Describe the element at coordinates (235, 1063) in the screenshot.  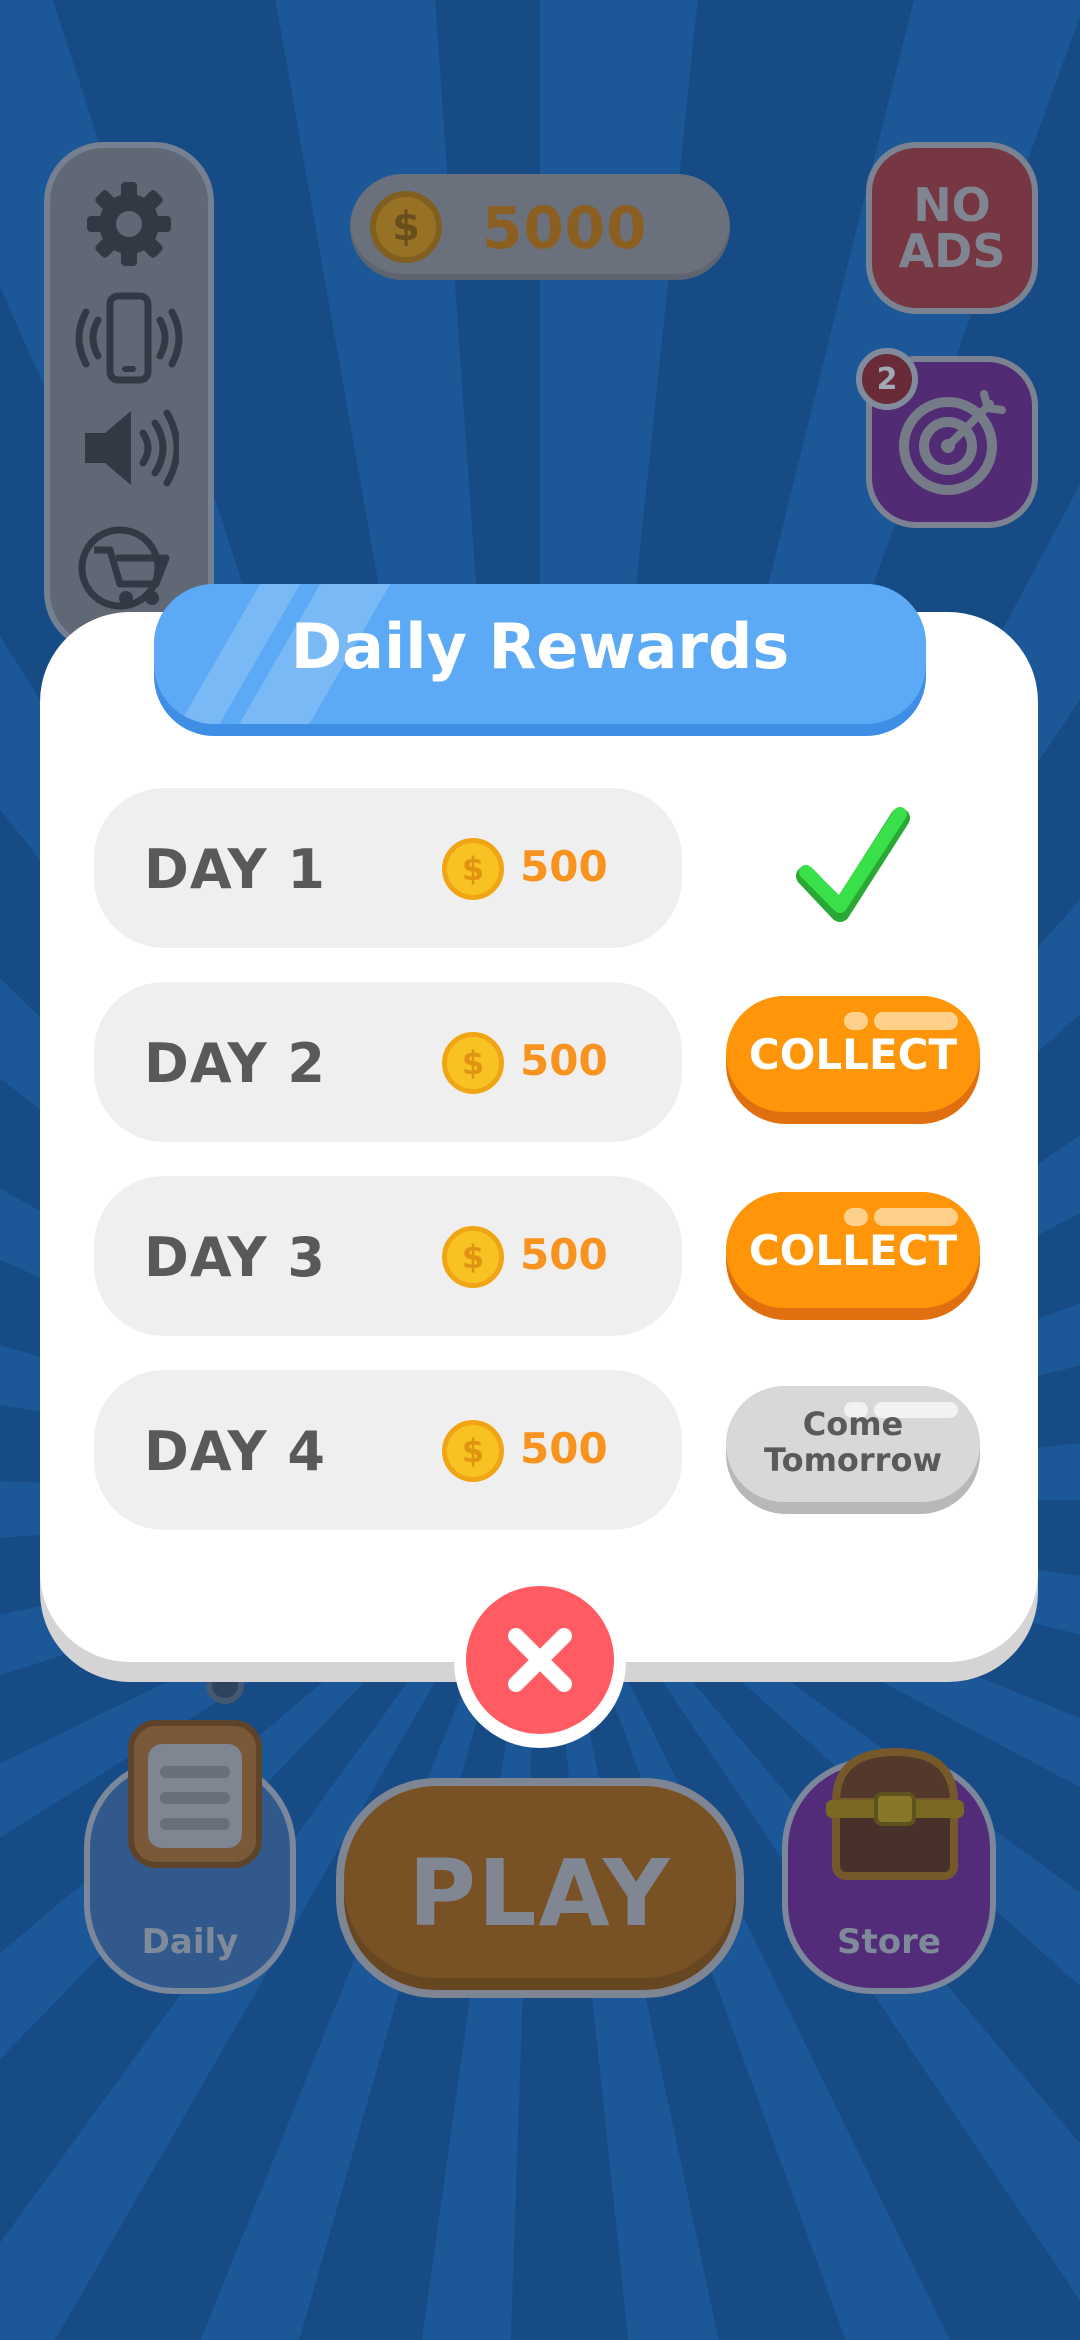
I see `day-label: DAY 2` at that location.